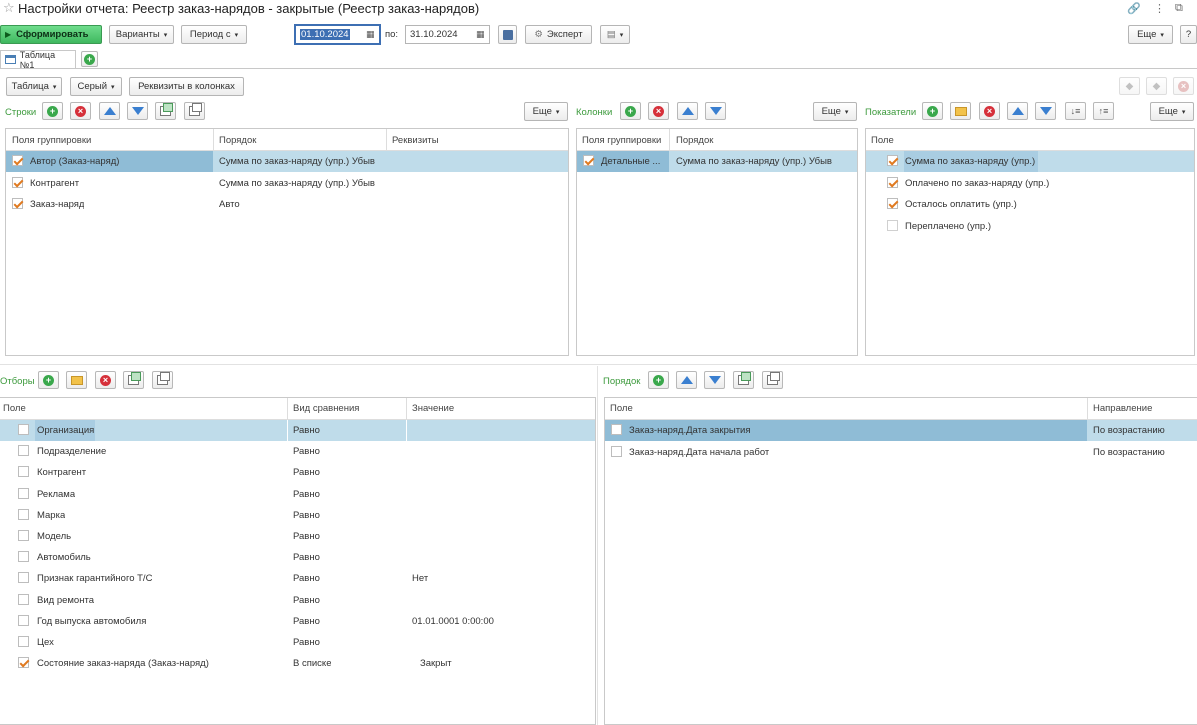 This screenshot has width=1197, height=725. I want to click on indicators-sort-asc-button: ↓≡, so click(1075, 111).